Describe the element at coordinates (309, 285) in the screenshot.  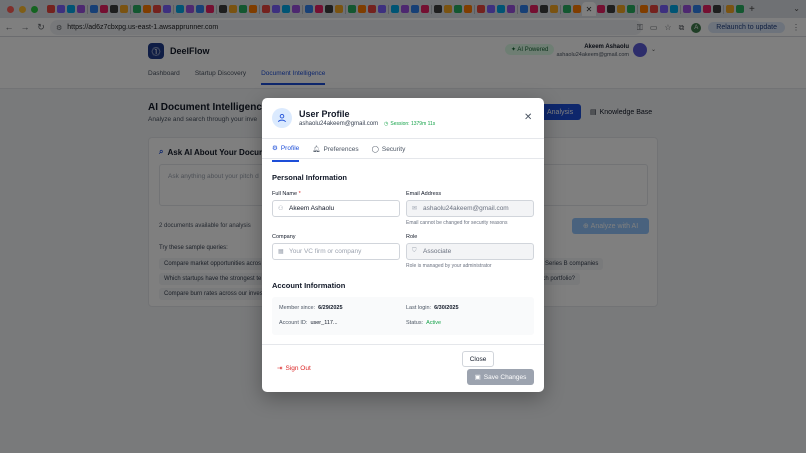
I see `account-info-title: Account Information` at that location.